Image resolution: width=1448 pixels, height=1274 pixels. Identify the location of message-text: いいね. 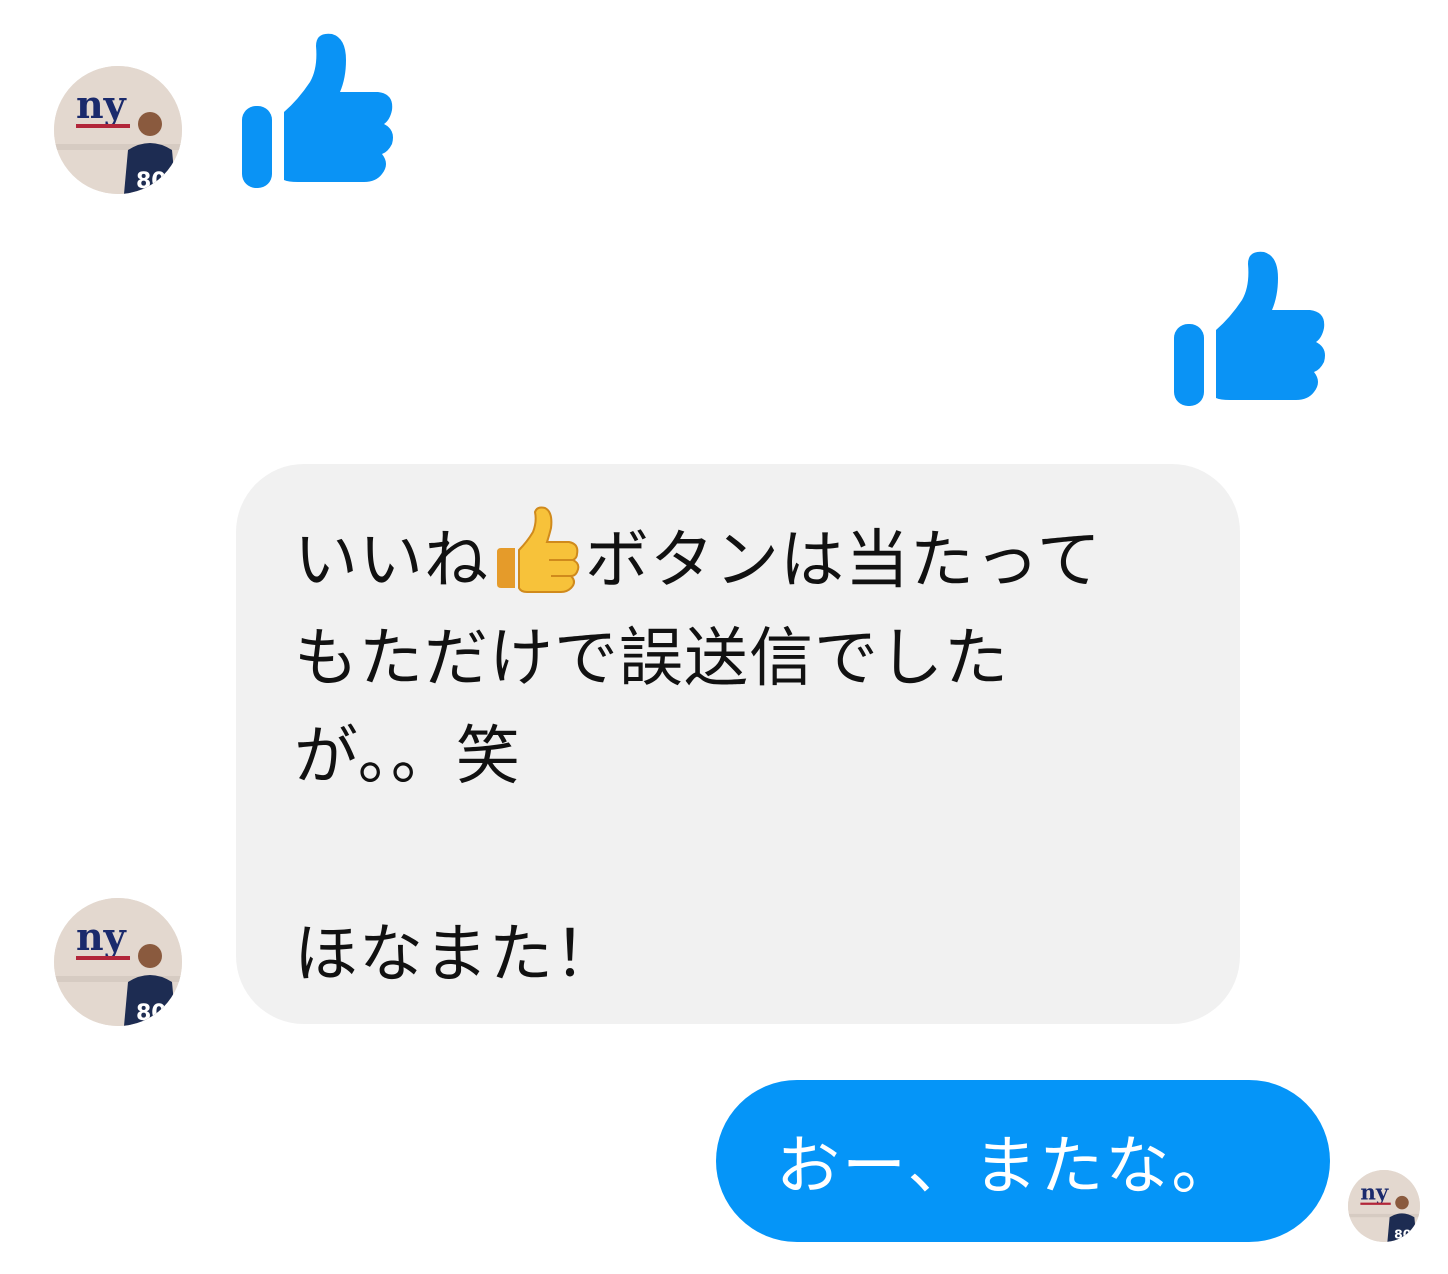
(391, 561).